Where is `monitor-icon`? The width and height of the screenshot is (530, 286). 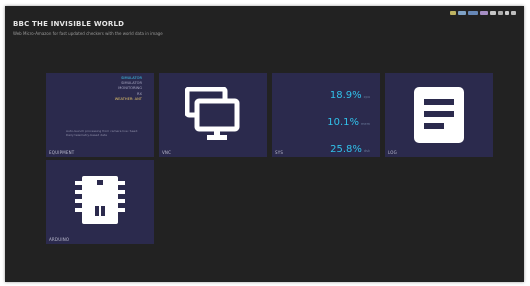
monitor-icon is located at coordinates (212, 113).